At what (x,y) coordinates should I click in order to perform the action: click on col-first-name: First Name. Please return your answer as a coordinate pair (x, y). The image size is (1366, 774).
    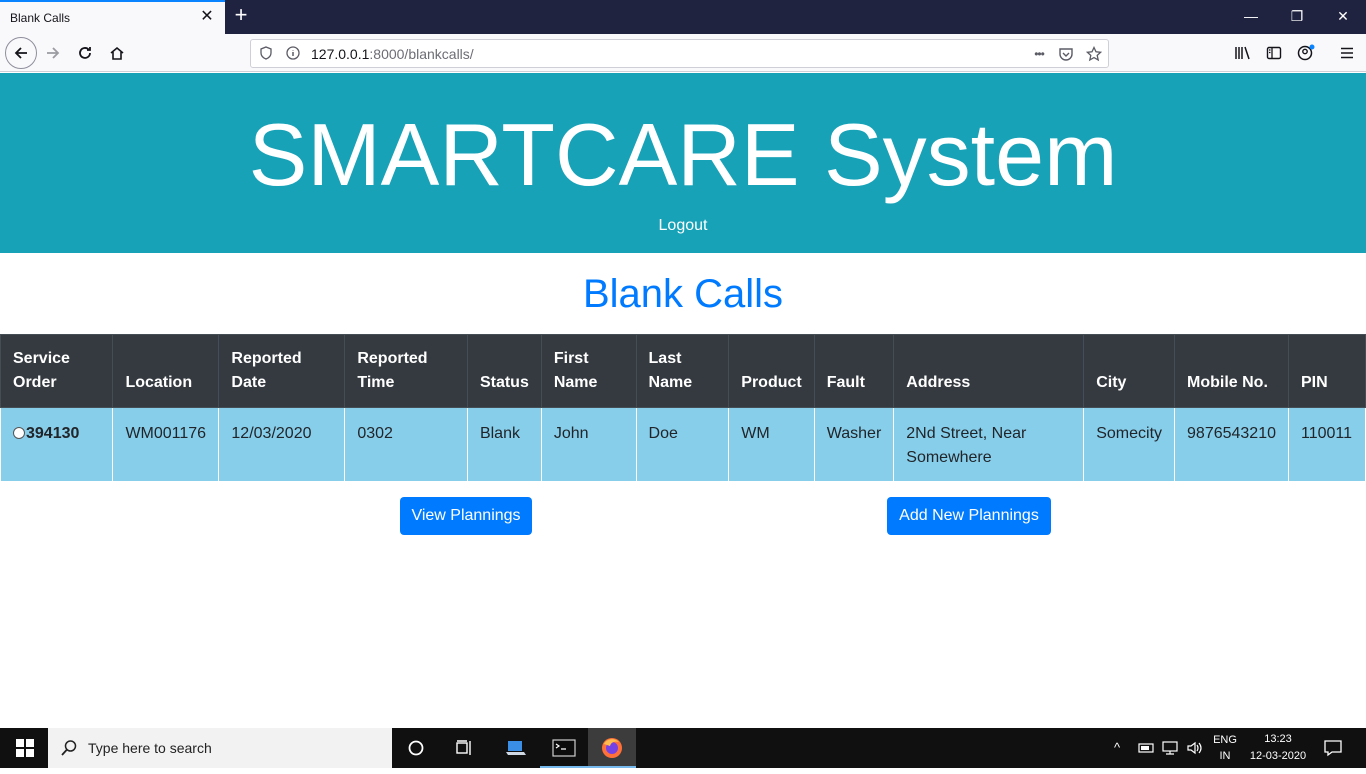
    Looking at the image, I should click on (588, 371).